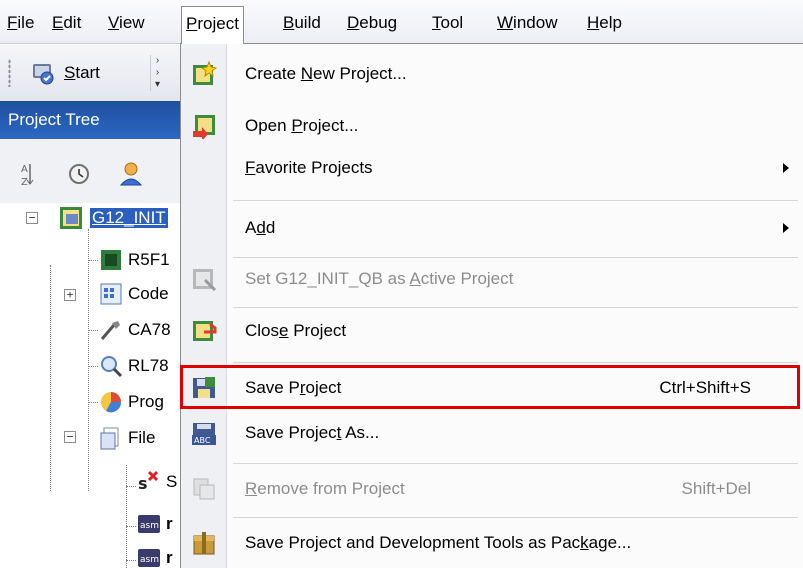 This screenshot has width=803, height=568. I want to click on open-project-icon, so click(204, 127).